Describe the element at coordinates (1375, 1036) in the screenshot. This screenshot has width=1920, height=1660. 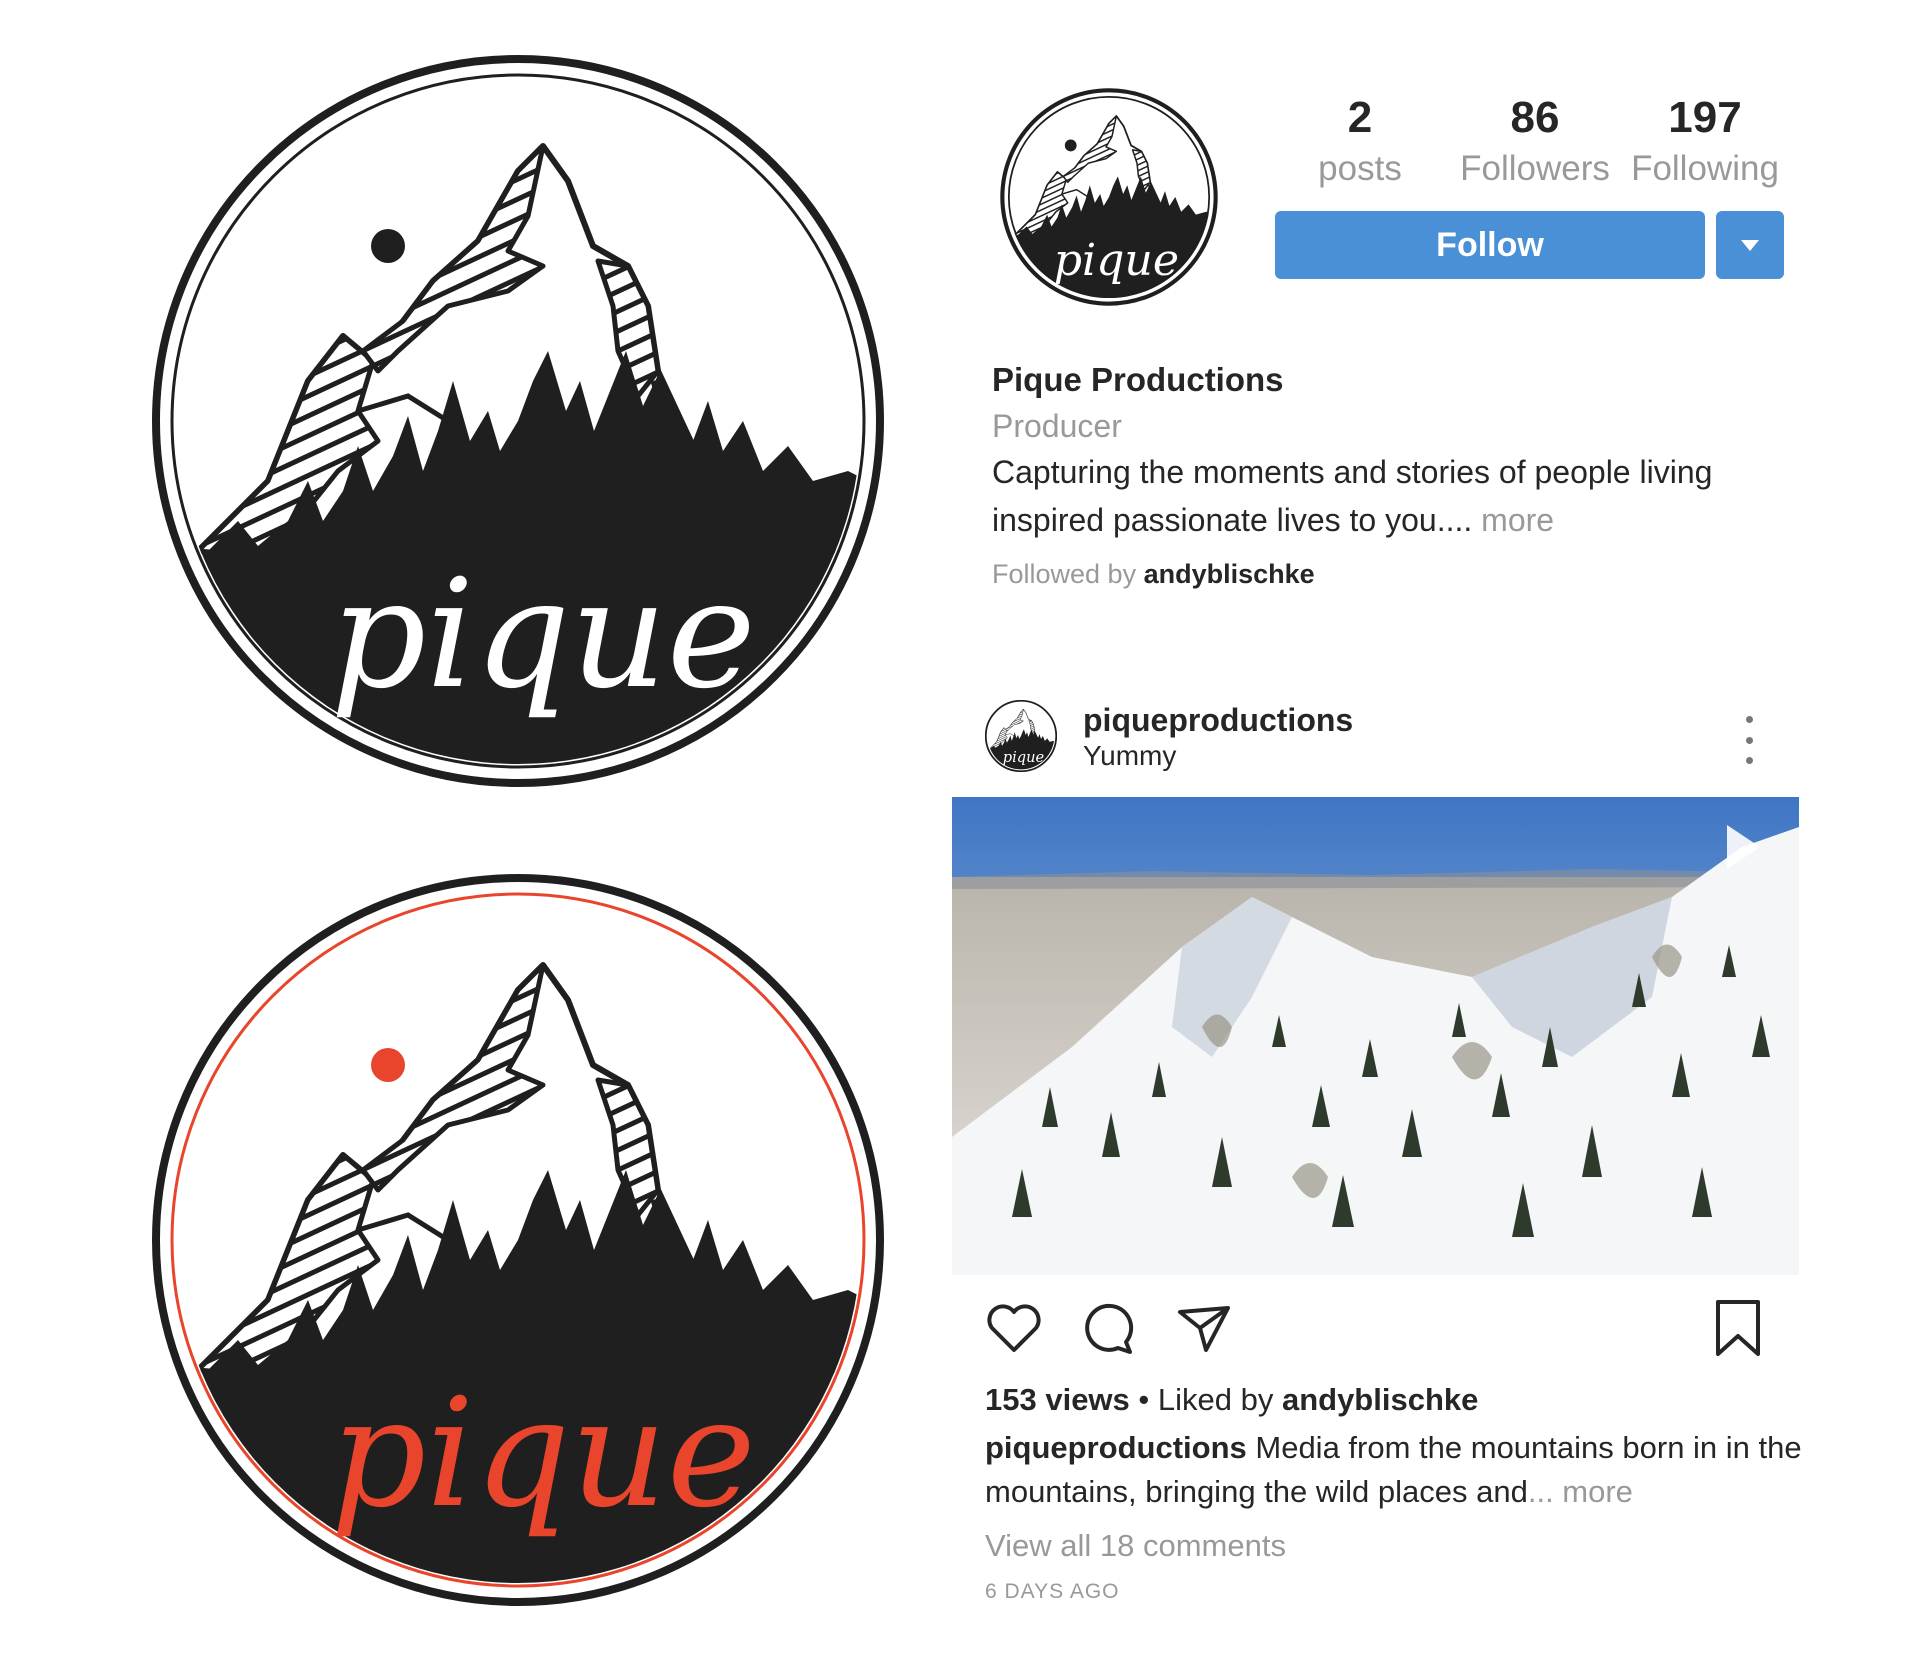
I see `post-video` at that location.